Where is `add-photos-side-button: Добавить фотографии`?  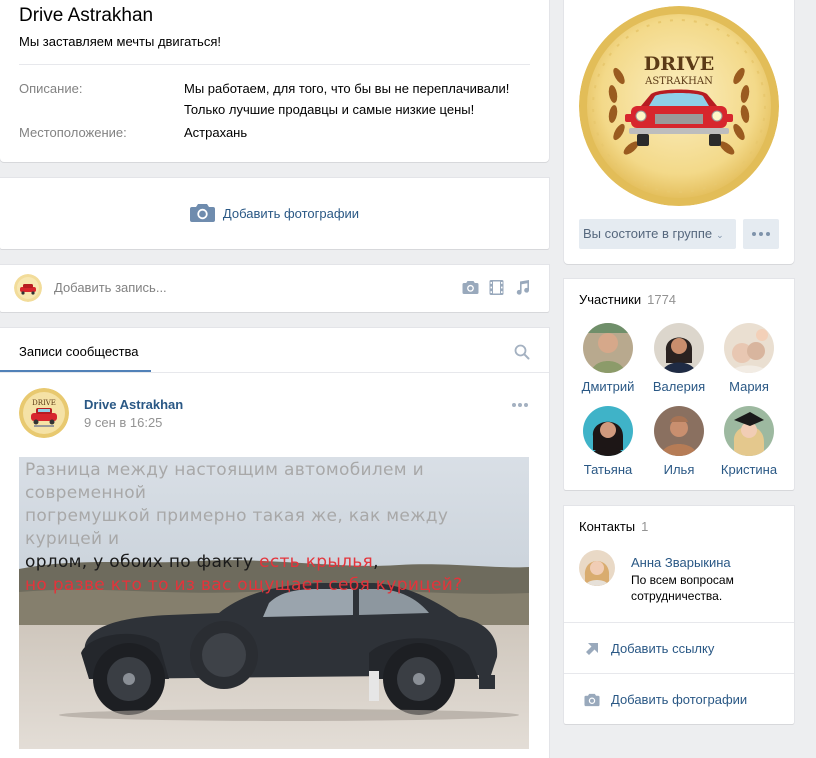 add-photos-side-button: Добавить фотографии is located at coordinates (679, 698).